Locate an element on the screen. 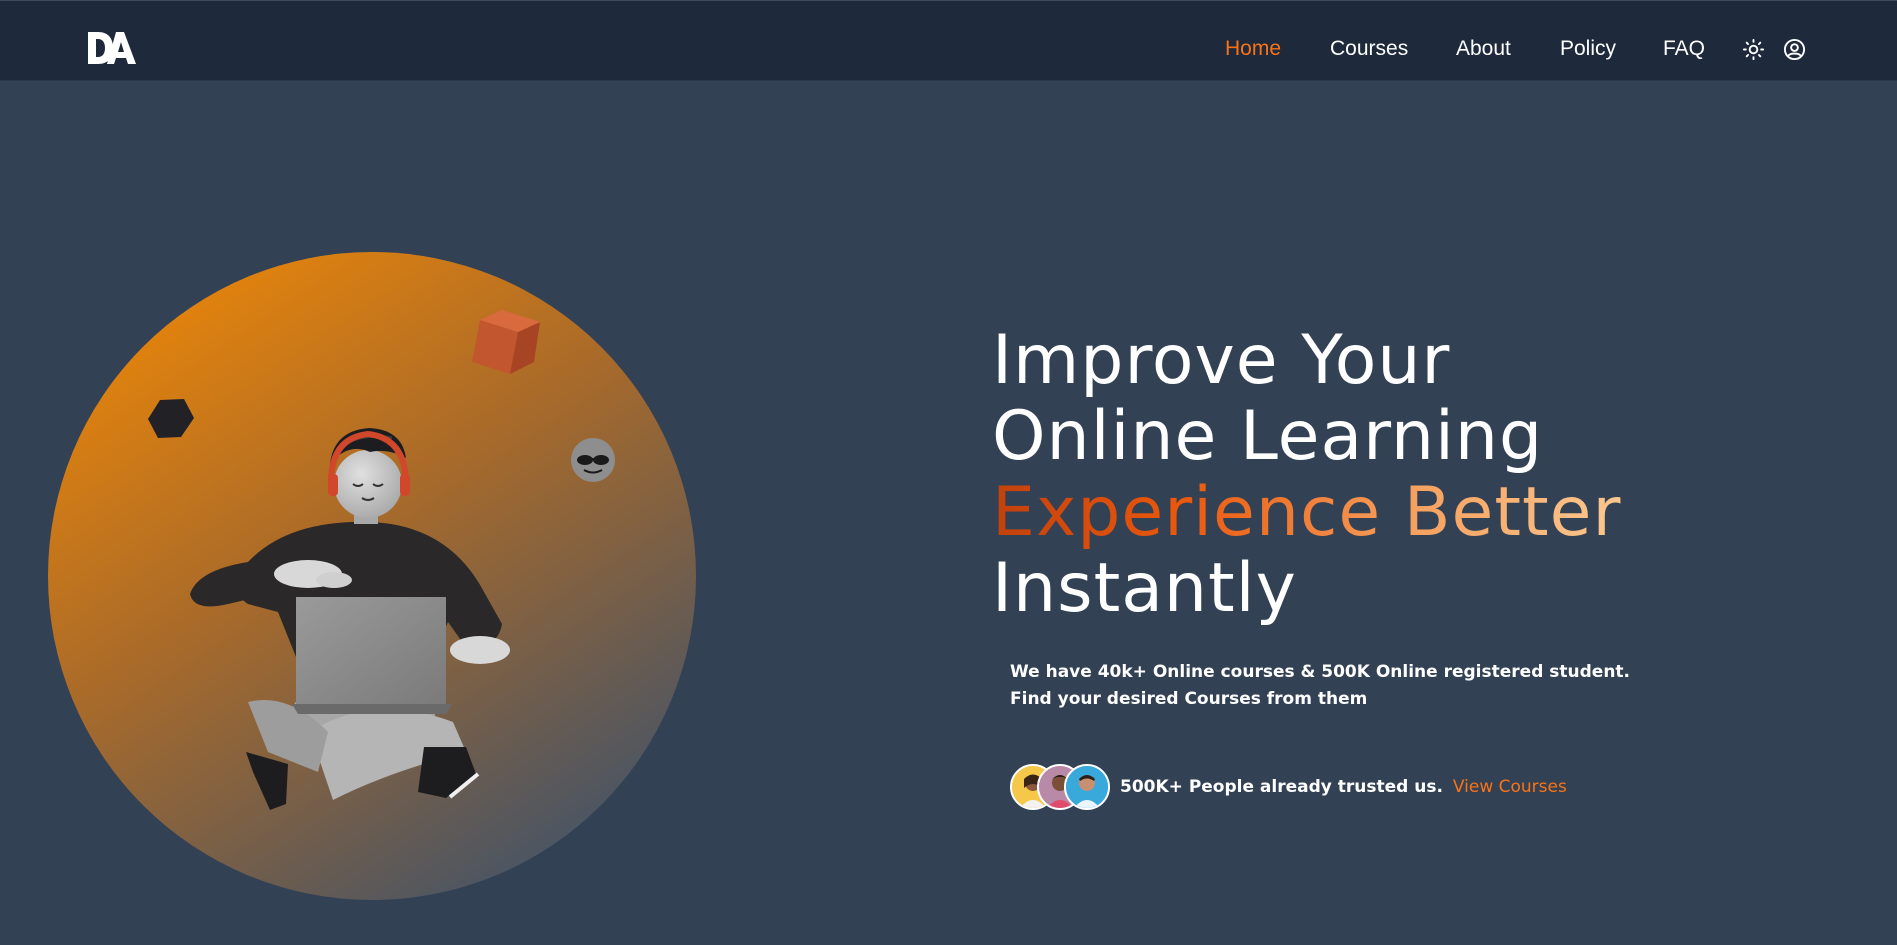 The height and width of the screenshot is (945, 1897). view-courses-link: View Courses is located at coordinates (1510, 787).